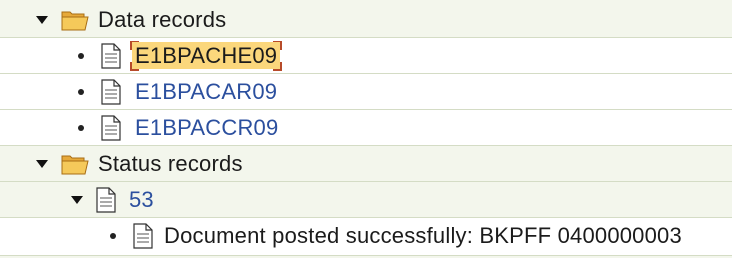 This screenshot has width=732, height=258. Describe the element at coordinates (206, 128) in the screenshot. I see `segment-e1bpaccr09: E1BPACCR09` at that location.